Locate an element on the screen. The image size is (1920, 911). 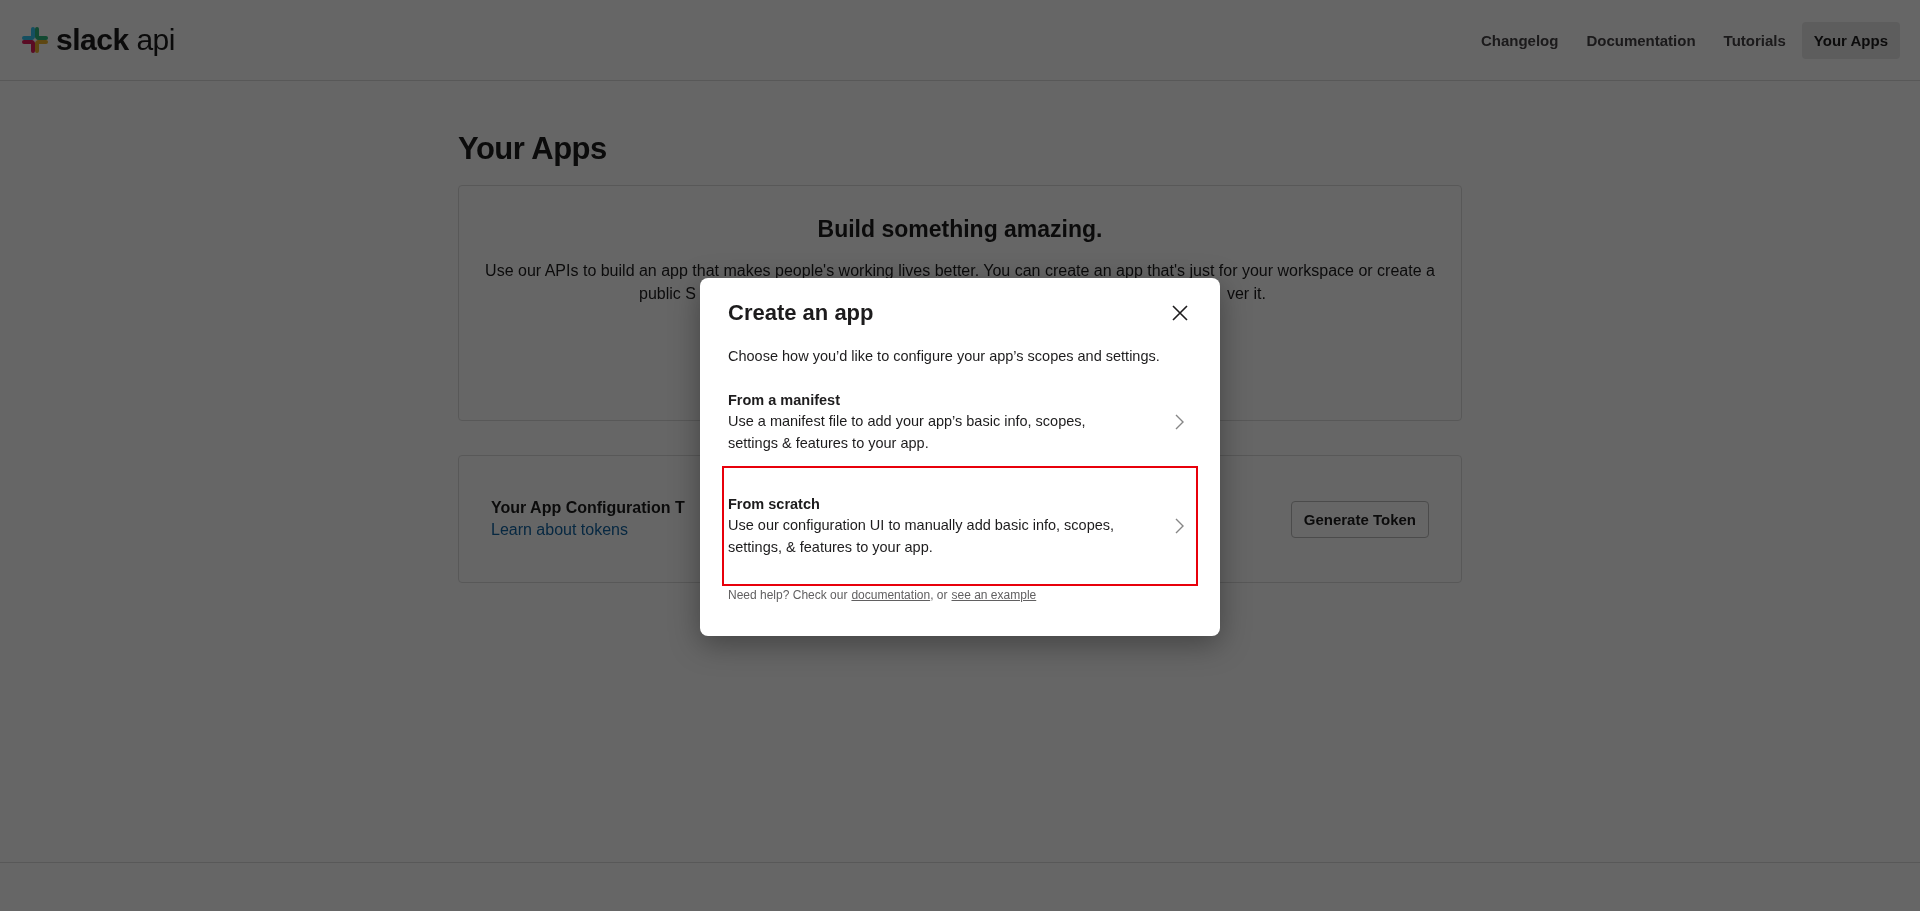
nav-link: Documentation is located at coordinates (1641, 40).